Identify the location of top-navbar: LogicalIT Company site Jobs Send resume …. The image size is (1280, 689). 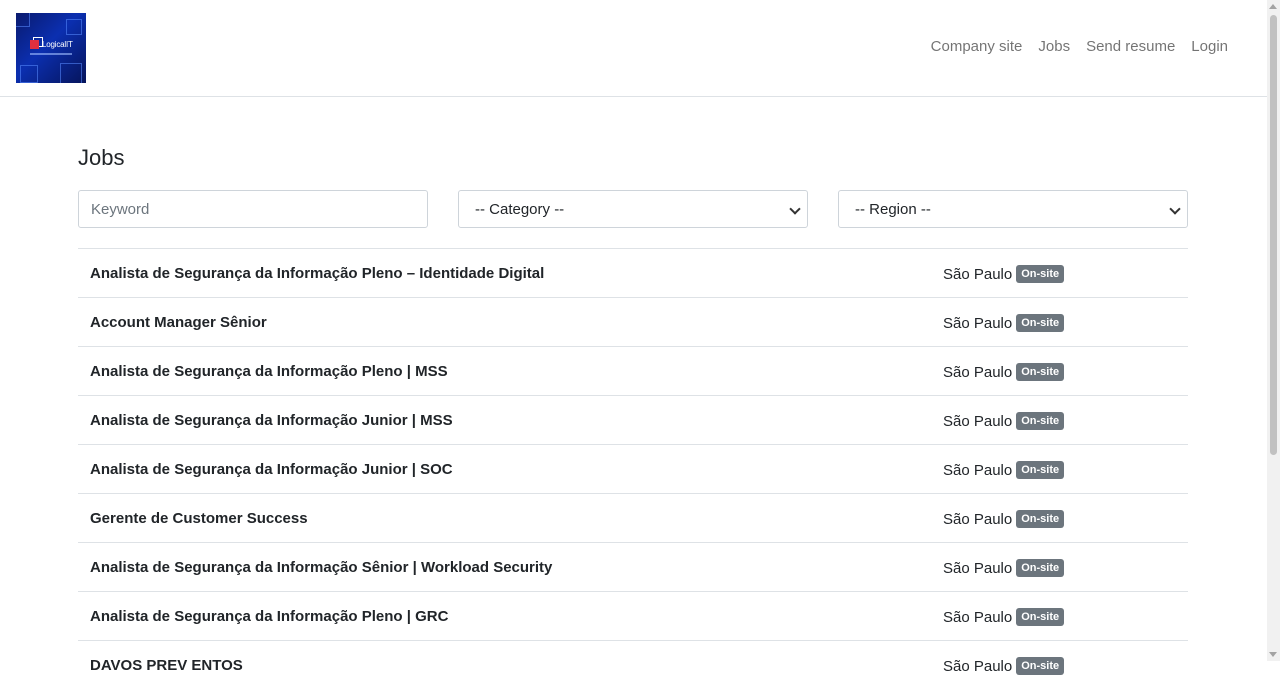
(633, 48).